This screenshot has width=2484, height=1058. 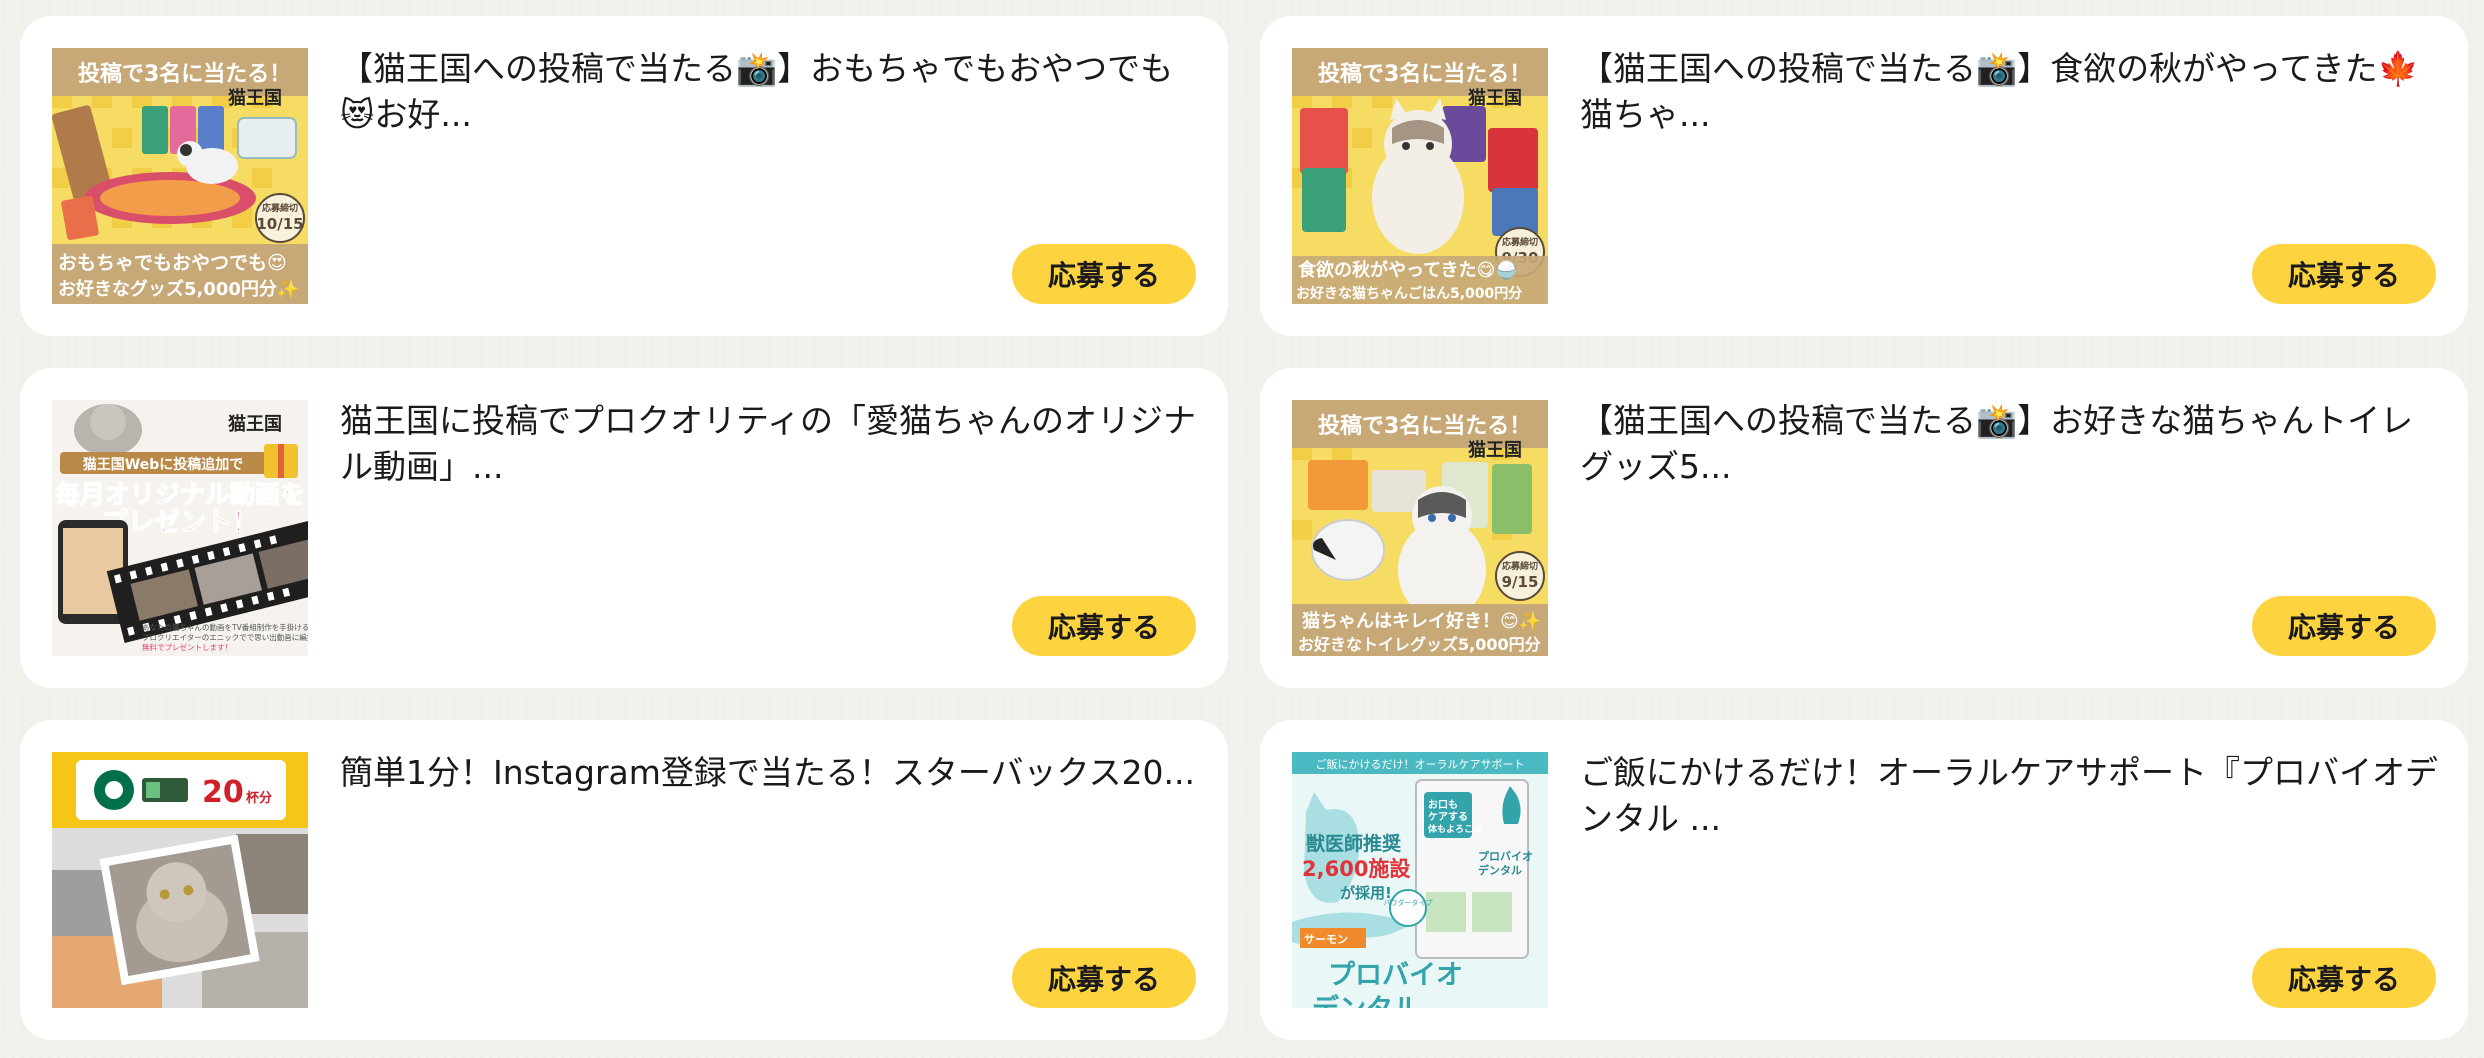 What do you see at coordinates (1520, 582) in the screenshot?
I see `deadline-date: 9/15` at bounding box center [1520, 582].